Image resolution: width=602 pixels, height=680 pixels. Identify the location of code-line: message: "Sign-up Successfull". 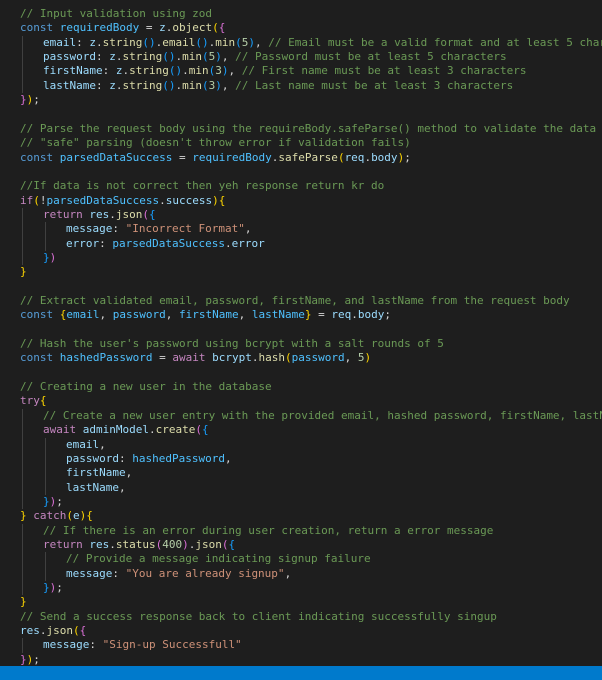
(142, 645).